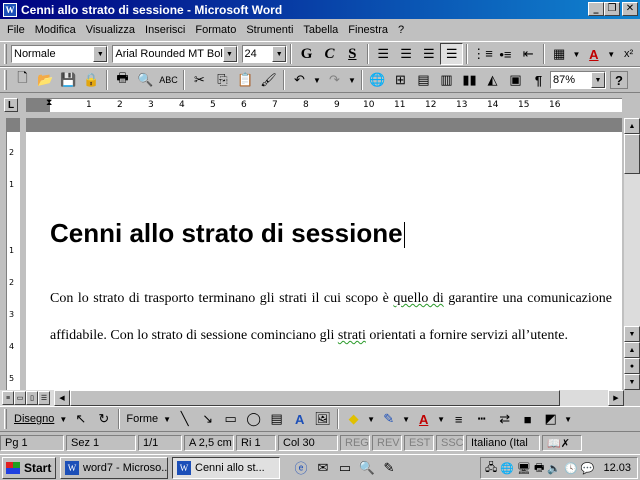  I want to click on wordart-icon: A, so click(299, 419).